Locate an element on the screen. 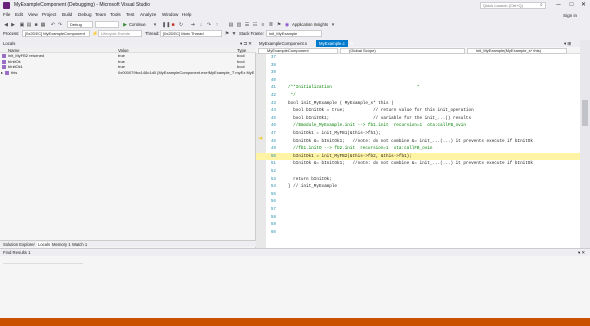 The image size is (590, 326). show-next-statement-icon: ➔ is located at coordinates (193, 25).